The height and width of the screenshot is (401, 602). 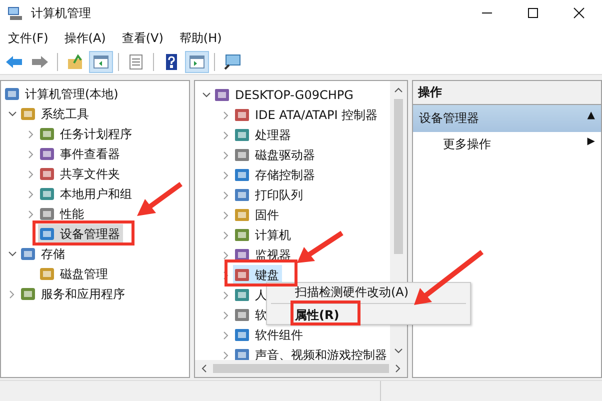 I want to click on actions-header: 操作, so click(x=507, y=93).